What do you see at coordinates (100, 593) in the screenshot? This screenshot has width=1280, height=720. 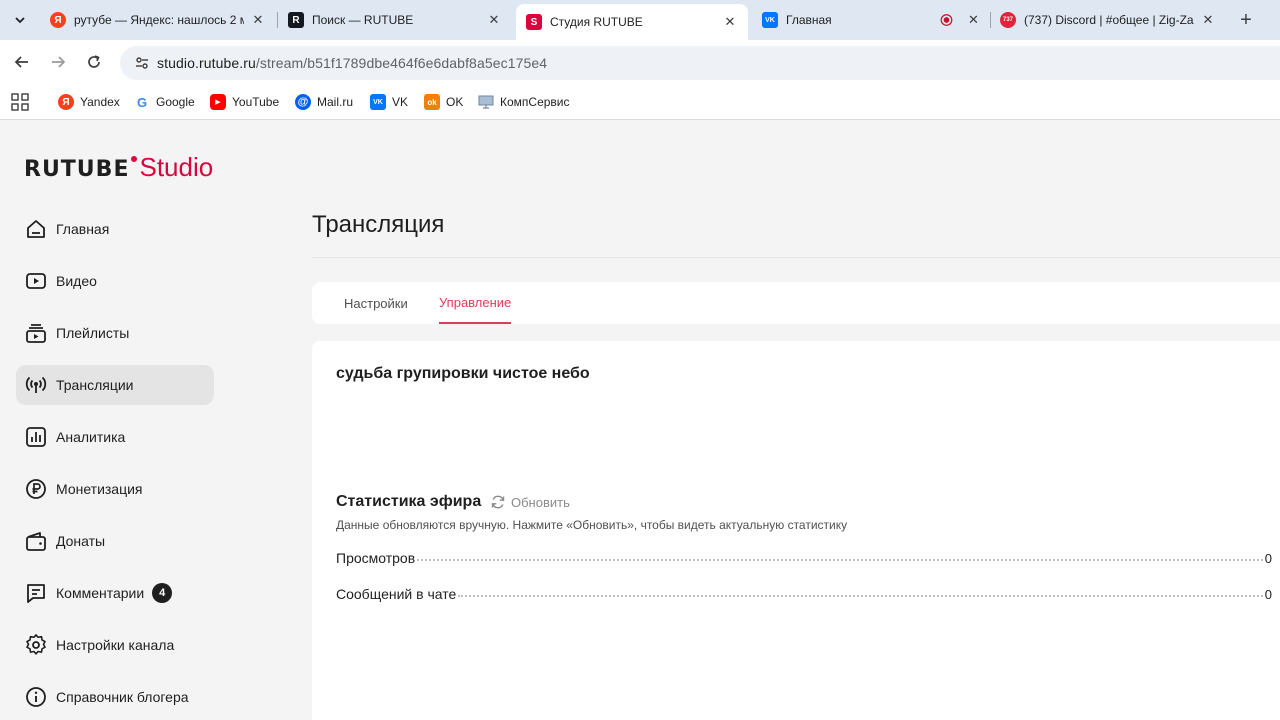 I see `sidebar-item-label: Комментарии` at bounding box center [100, 593].